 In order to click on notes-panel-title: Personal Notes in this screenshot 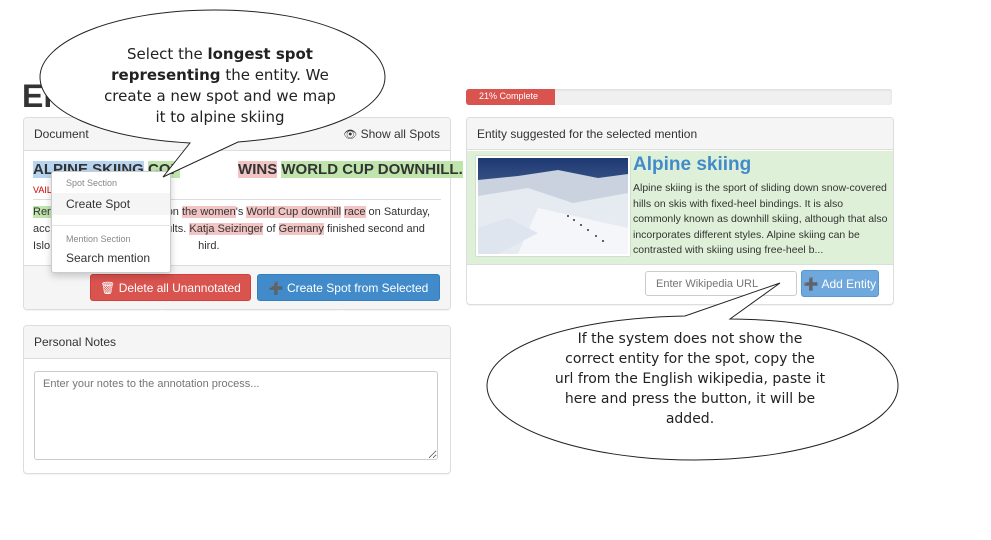, I will do `click(75, 342)`.